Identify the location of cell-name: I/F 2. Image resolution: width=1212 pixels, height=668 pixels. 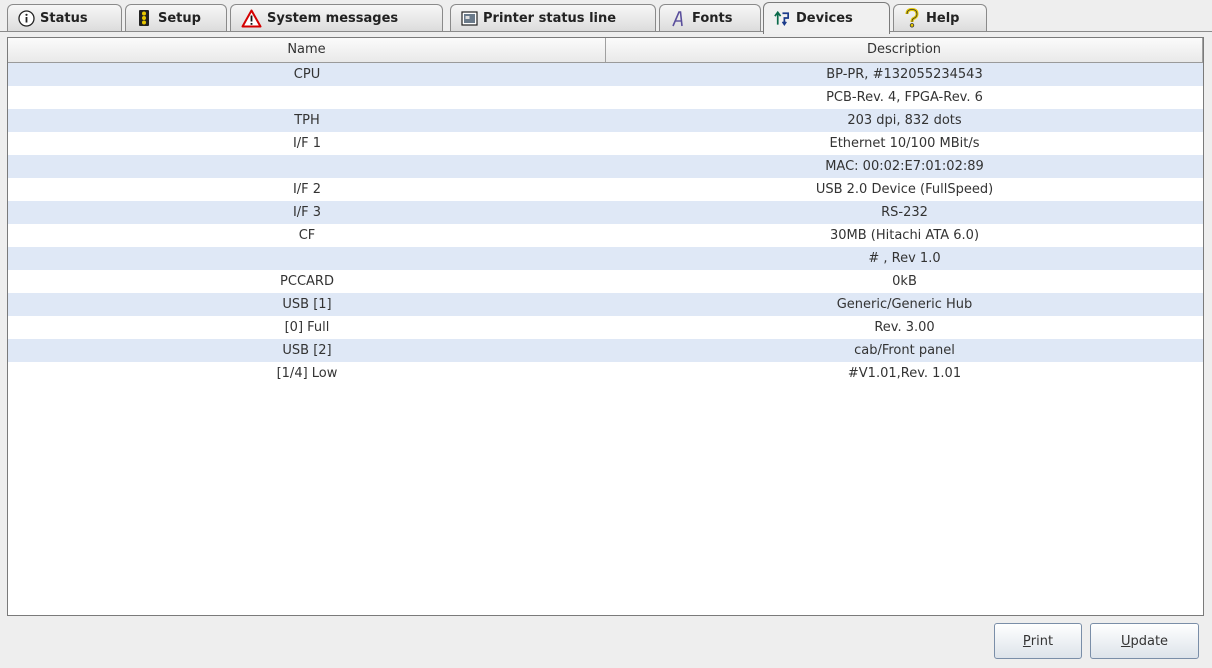
(307, 189).